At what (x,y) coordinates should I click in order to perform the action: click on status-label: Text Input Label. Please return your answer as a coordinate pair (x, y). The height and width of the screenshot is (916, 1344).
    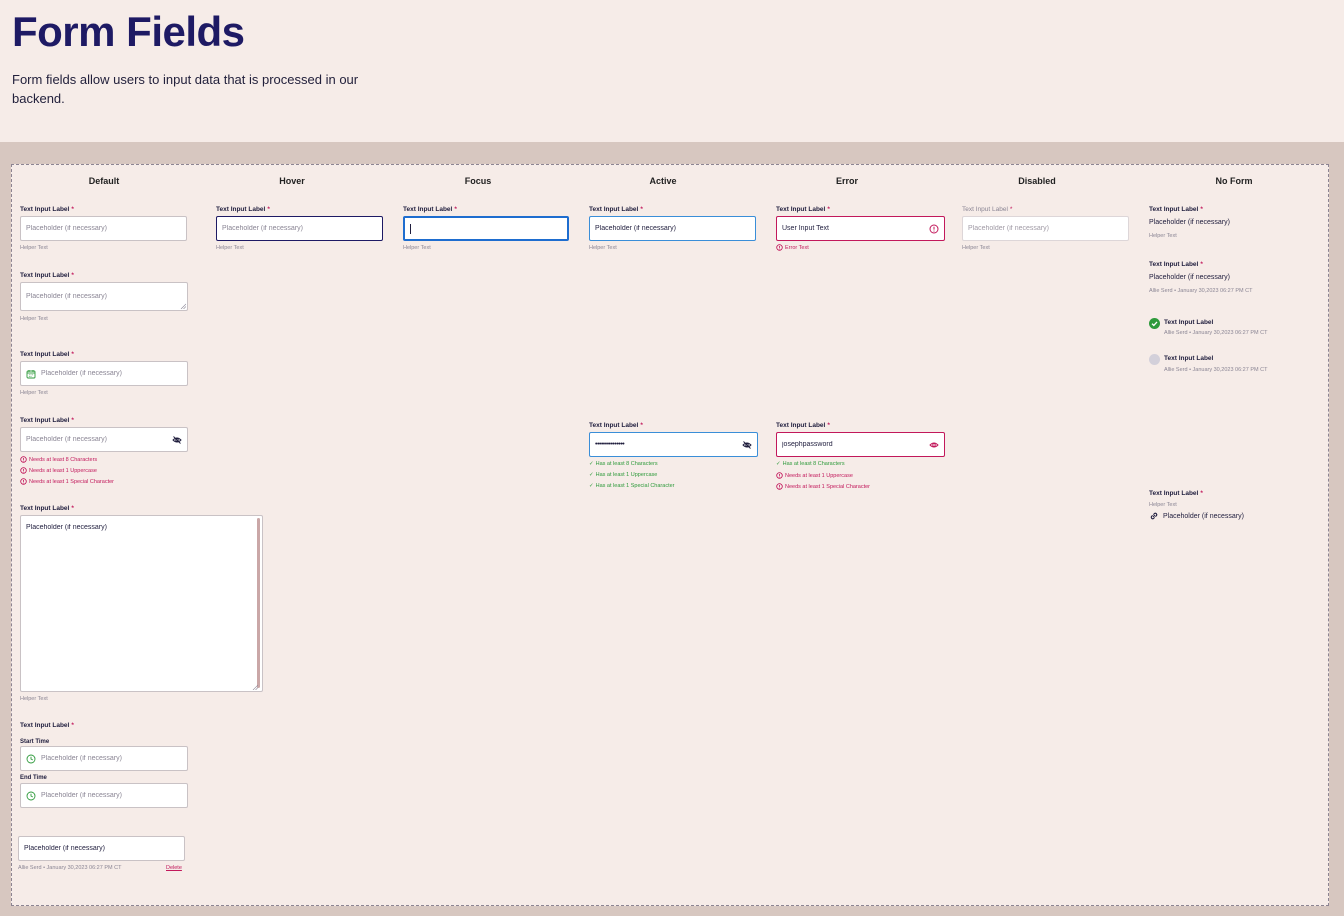
    Looking at the image, I should click on (1189, 322).